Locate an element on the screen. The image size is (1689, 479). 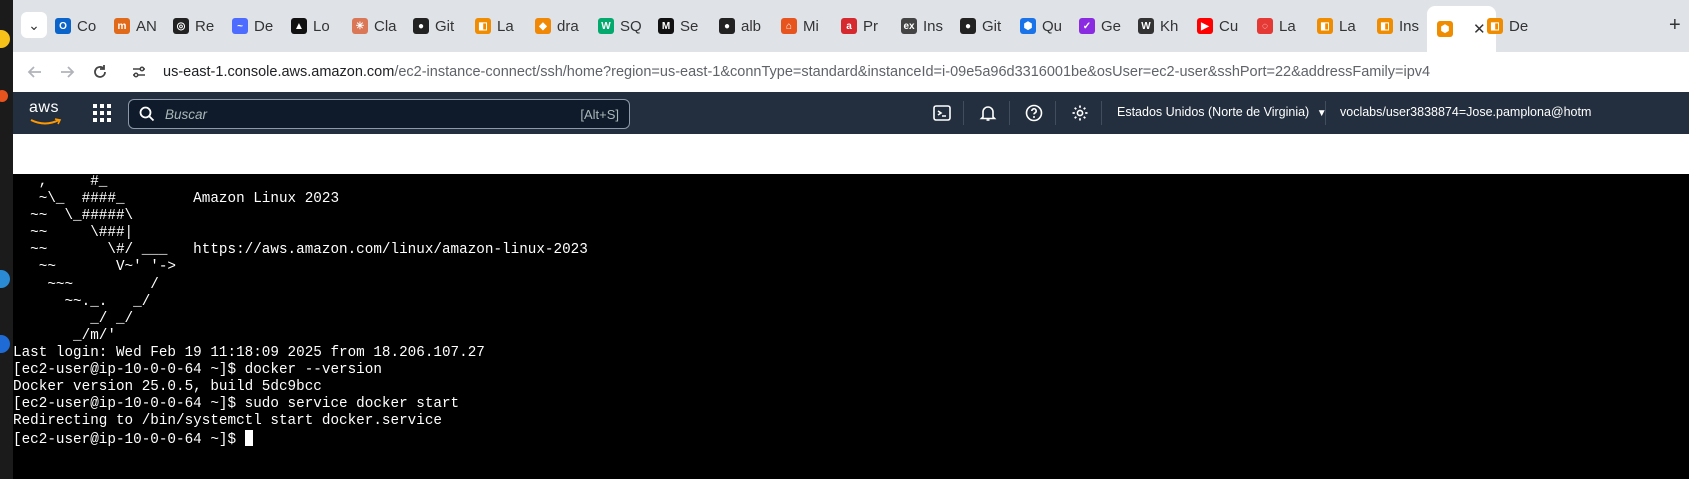
tab-qu-16: ⬢ Qu is located at coordinates (1046, 26).